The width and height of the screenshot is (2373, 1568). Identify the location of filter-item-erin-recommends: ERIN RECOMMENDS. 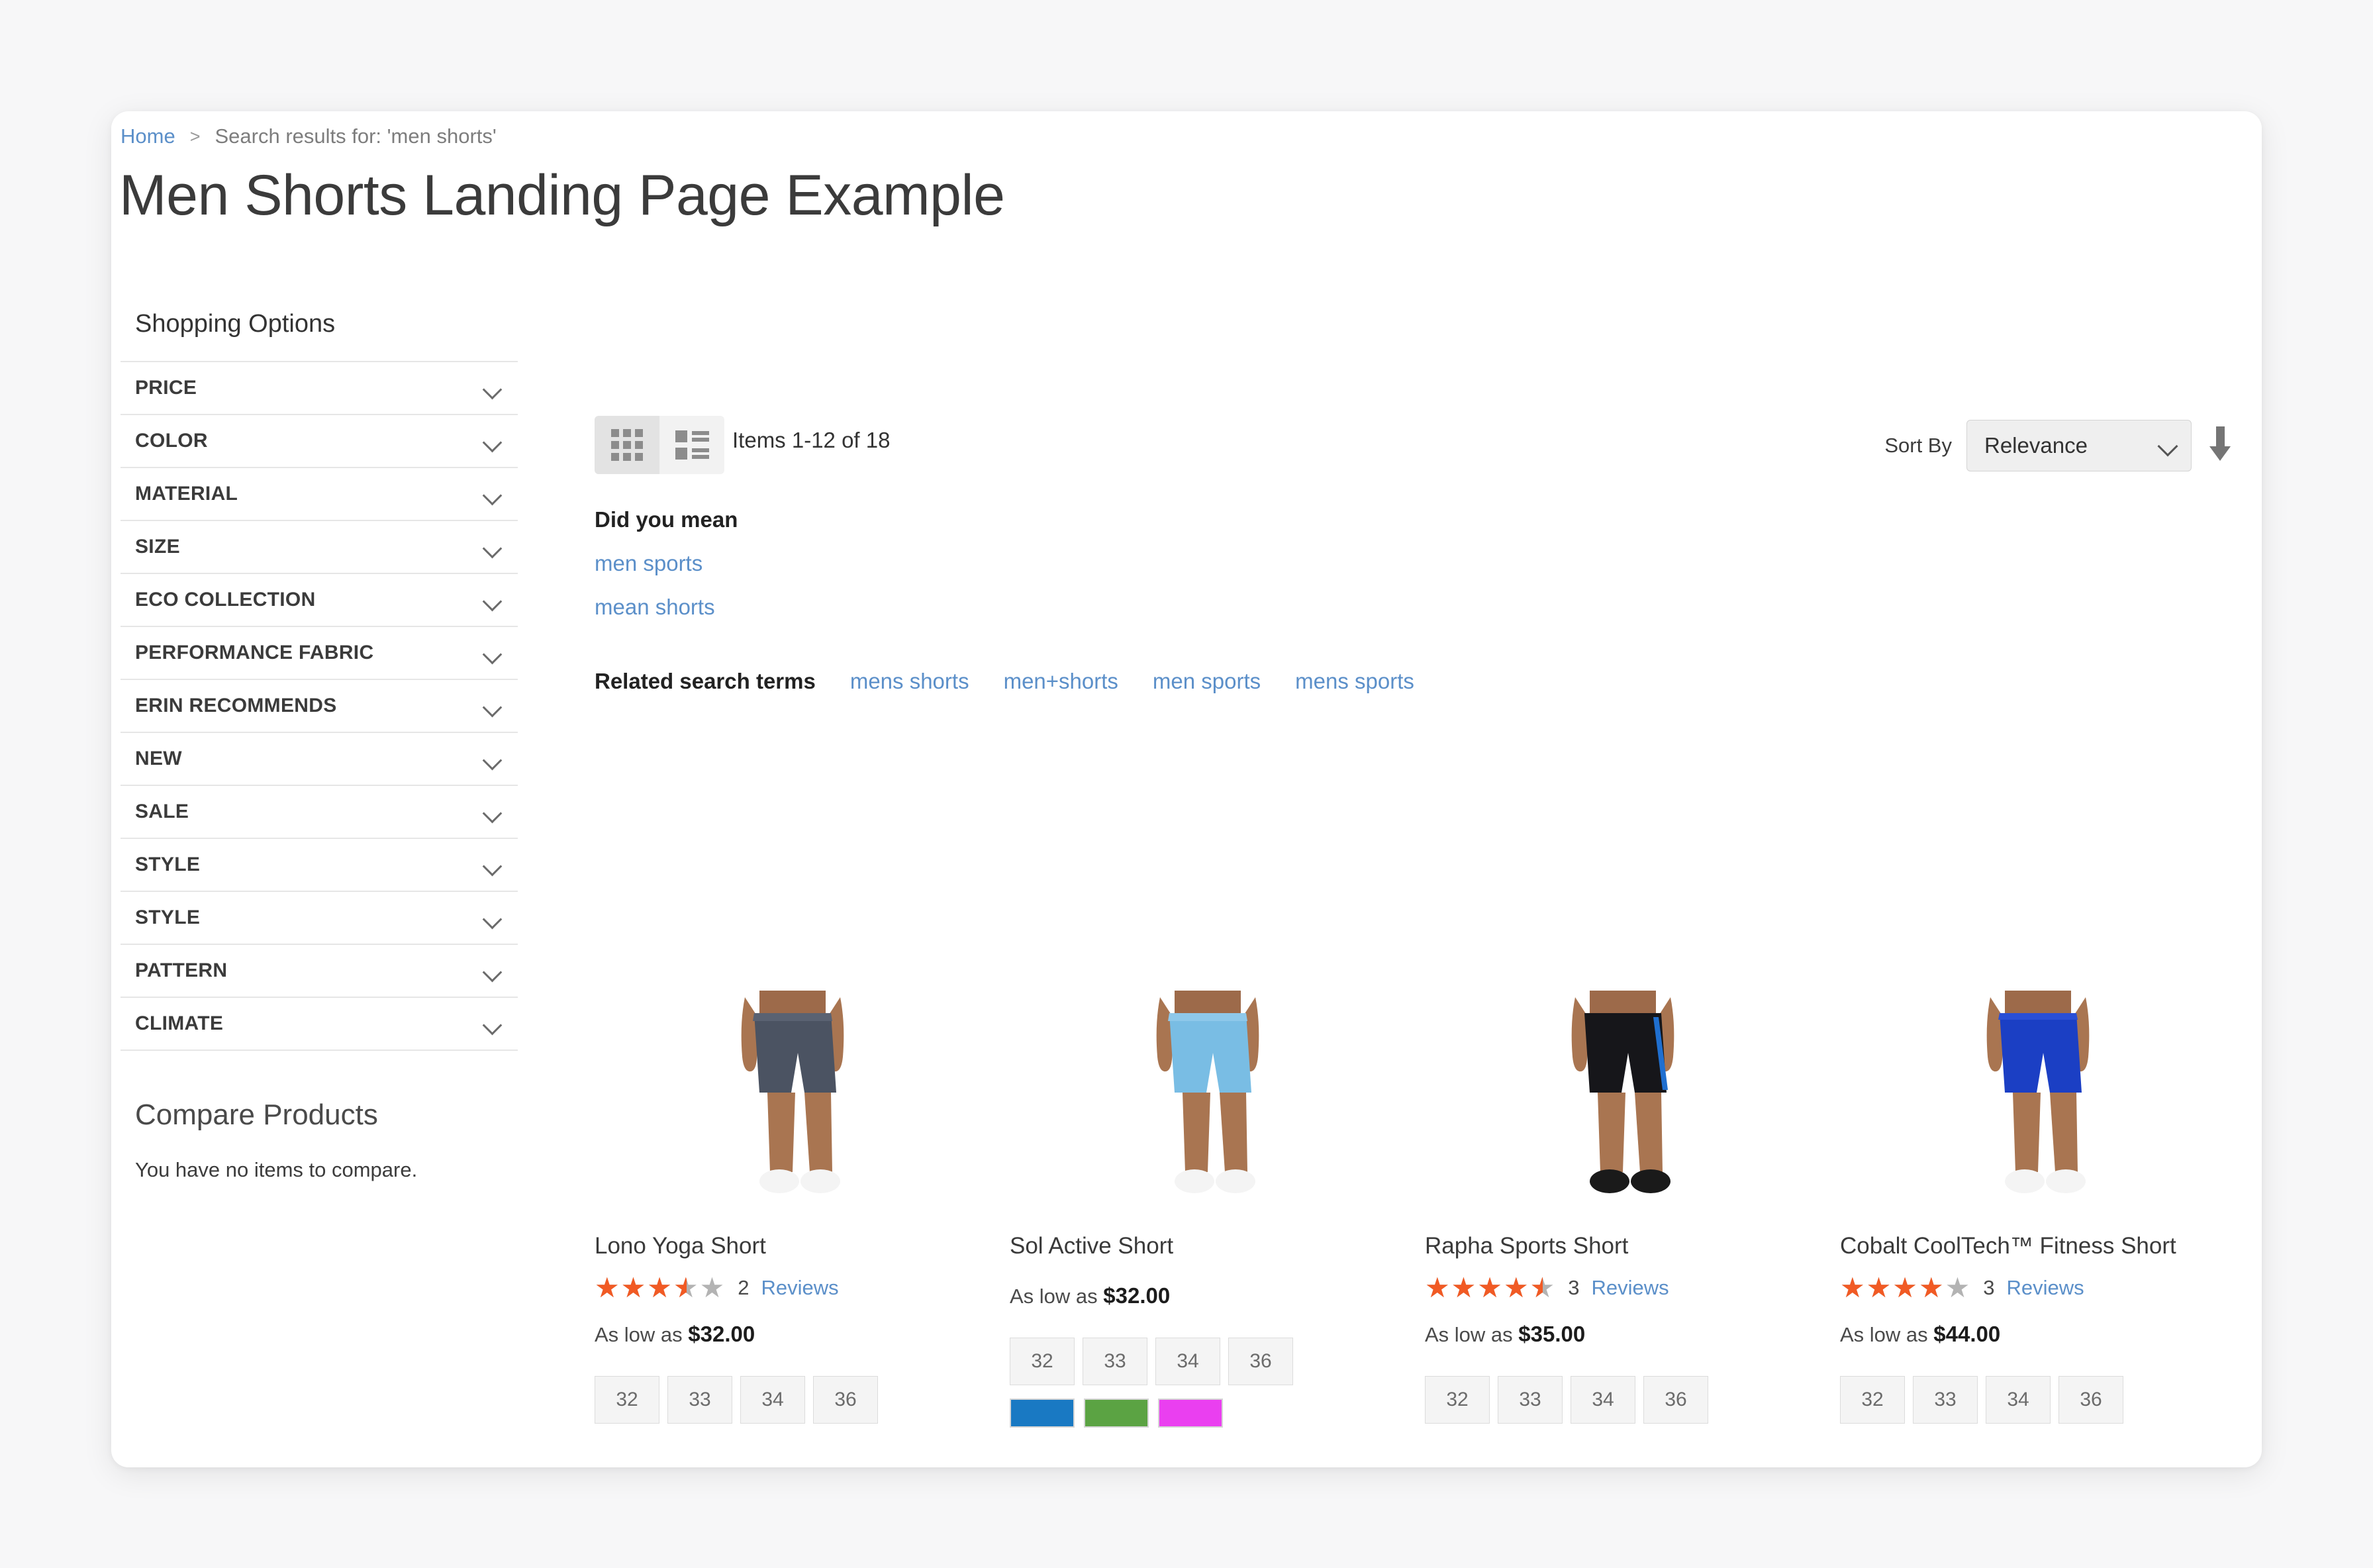
(319, 706).